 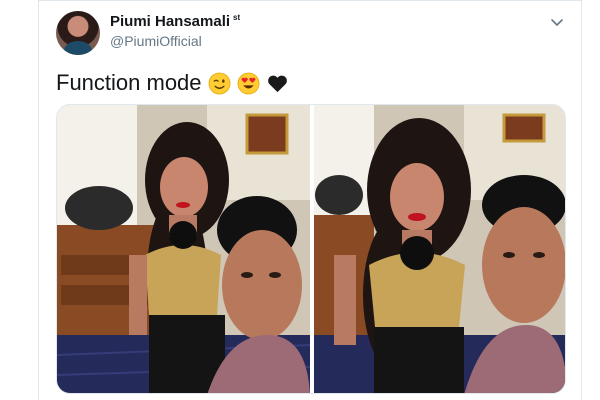 What do you see at coordinates (156, 41) in the screenshot?
I see `author-handle: @PiumiOfficial` at bounding box center [156, 41].